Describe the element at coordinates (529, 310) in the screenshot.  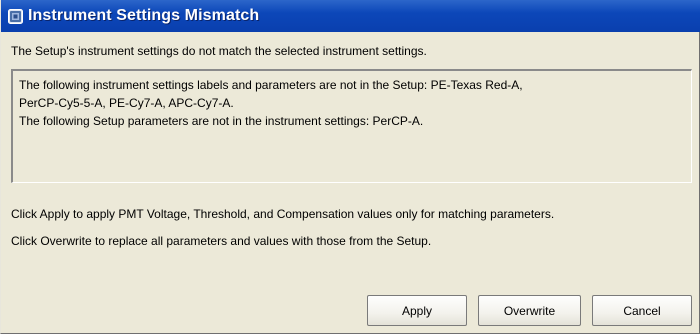
I see `overwrite-button: Overwrite` at that location.